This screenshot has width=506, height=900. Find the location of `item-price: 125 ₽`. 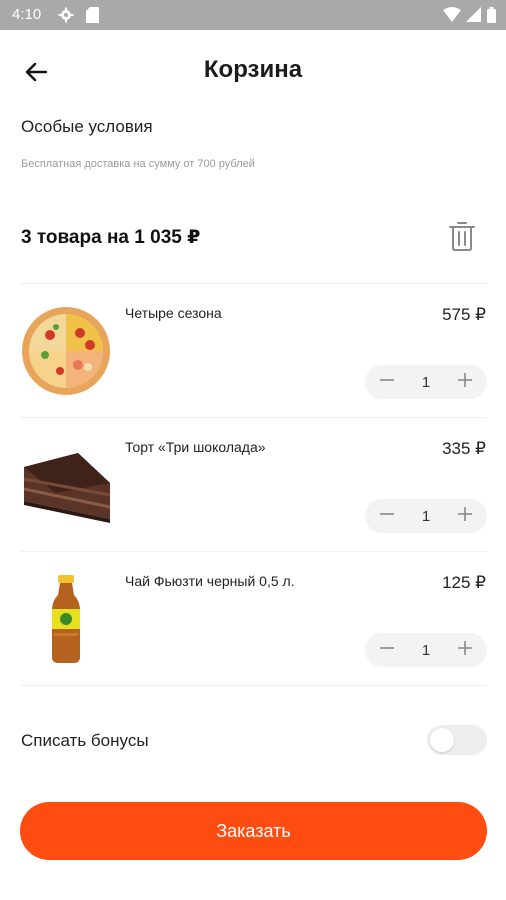

item-price: 125 ₽ is located at coordinates (464, 582).